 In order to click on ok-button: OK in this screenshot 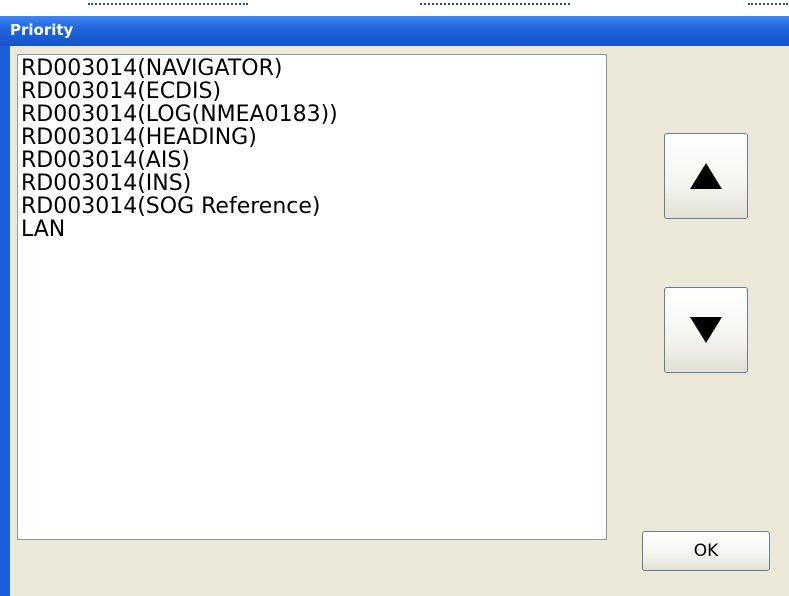, I will do `click(706, 551)`.